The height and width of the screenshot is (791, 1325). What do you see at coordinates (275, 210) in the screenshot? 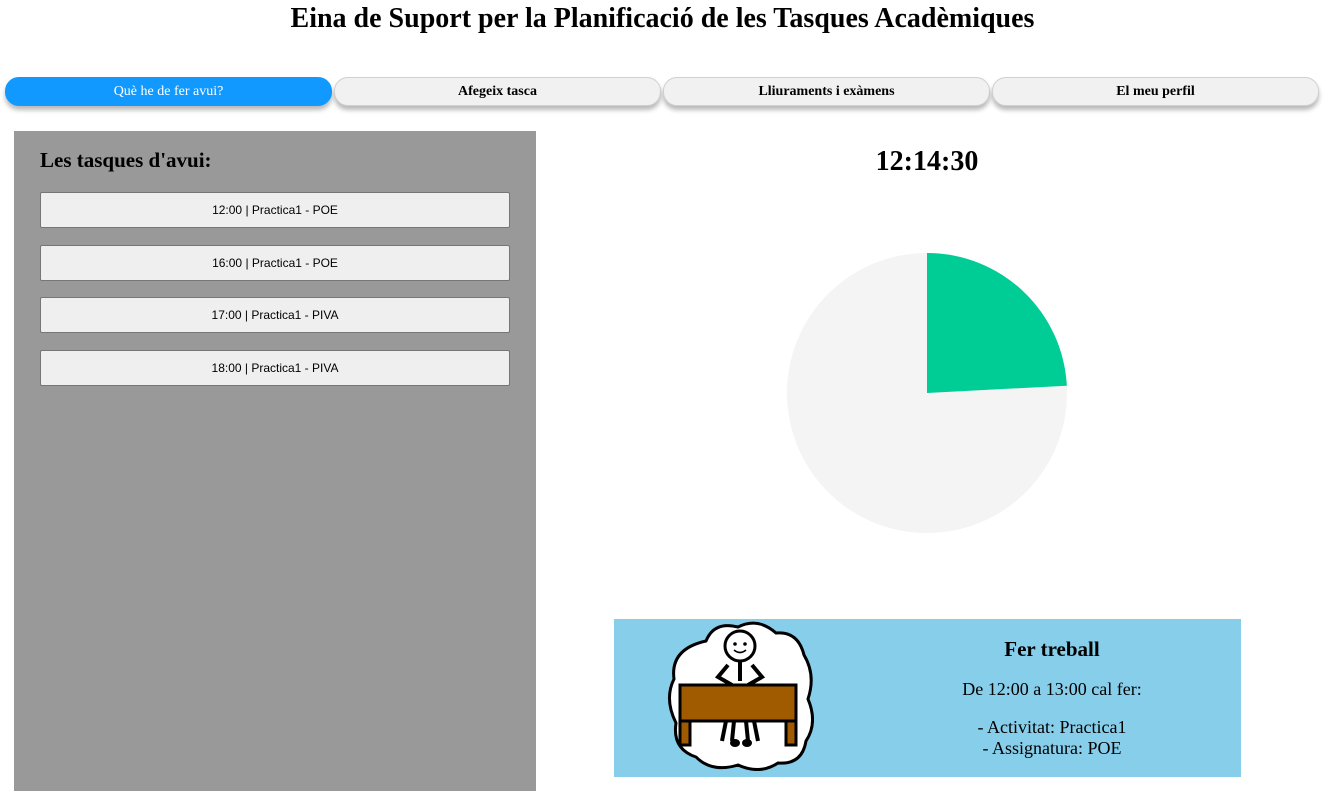
I see `task-button: 12:00 | Practica1 - POE` at bounding box center [275, 210].